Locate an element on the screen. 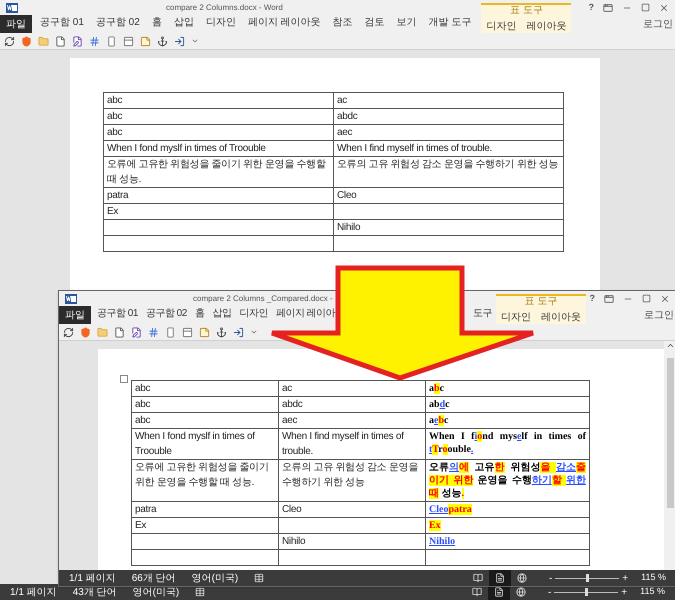 Image resolution: width=675 pixels, height=600 pixels. table-cell-text: Nihilo is located at coordinates (348, 227).